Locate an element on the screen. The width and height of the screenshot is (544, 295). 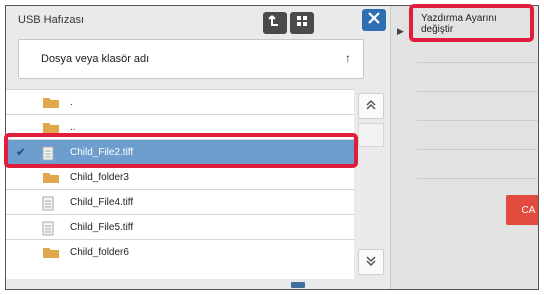
list-item-label: Child_File5.tiff is located at coordinates (102, 227).